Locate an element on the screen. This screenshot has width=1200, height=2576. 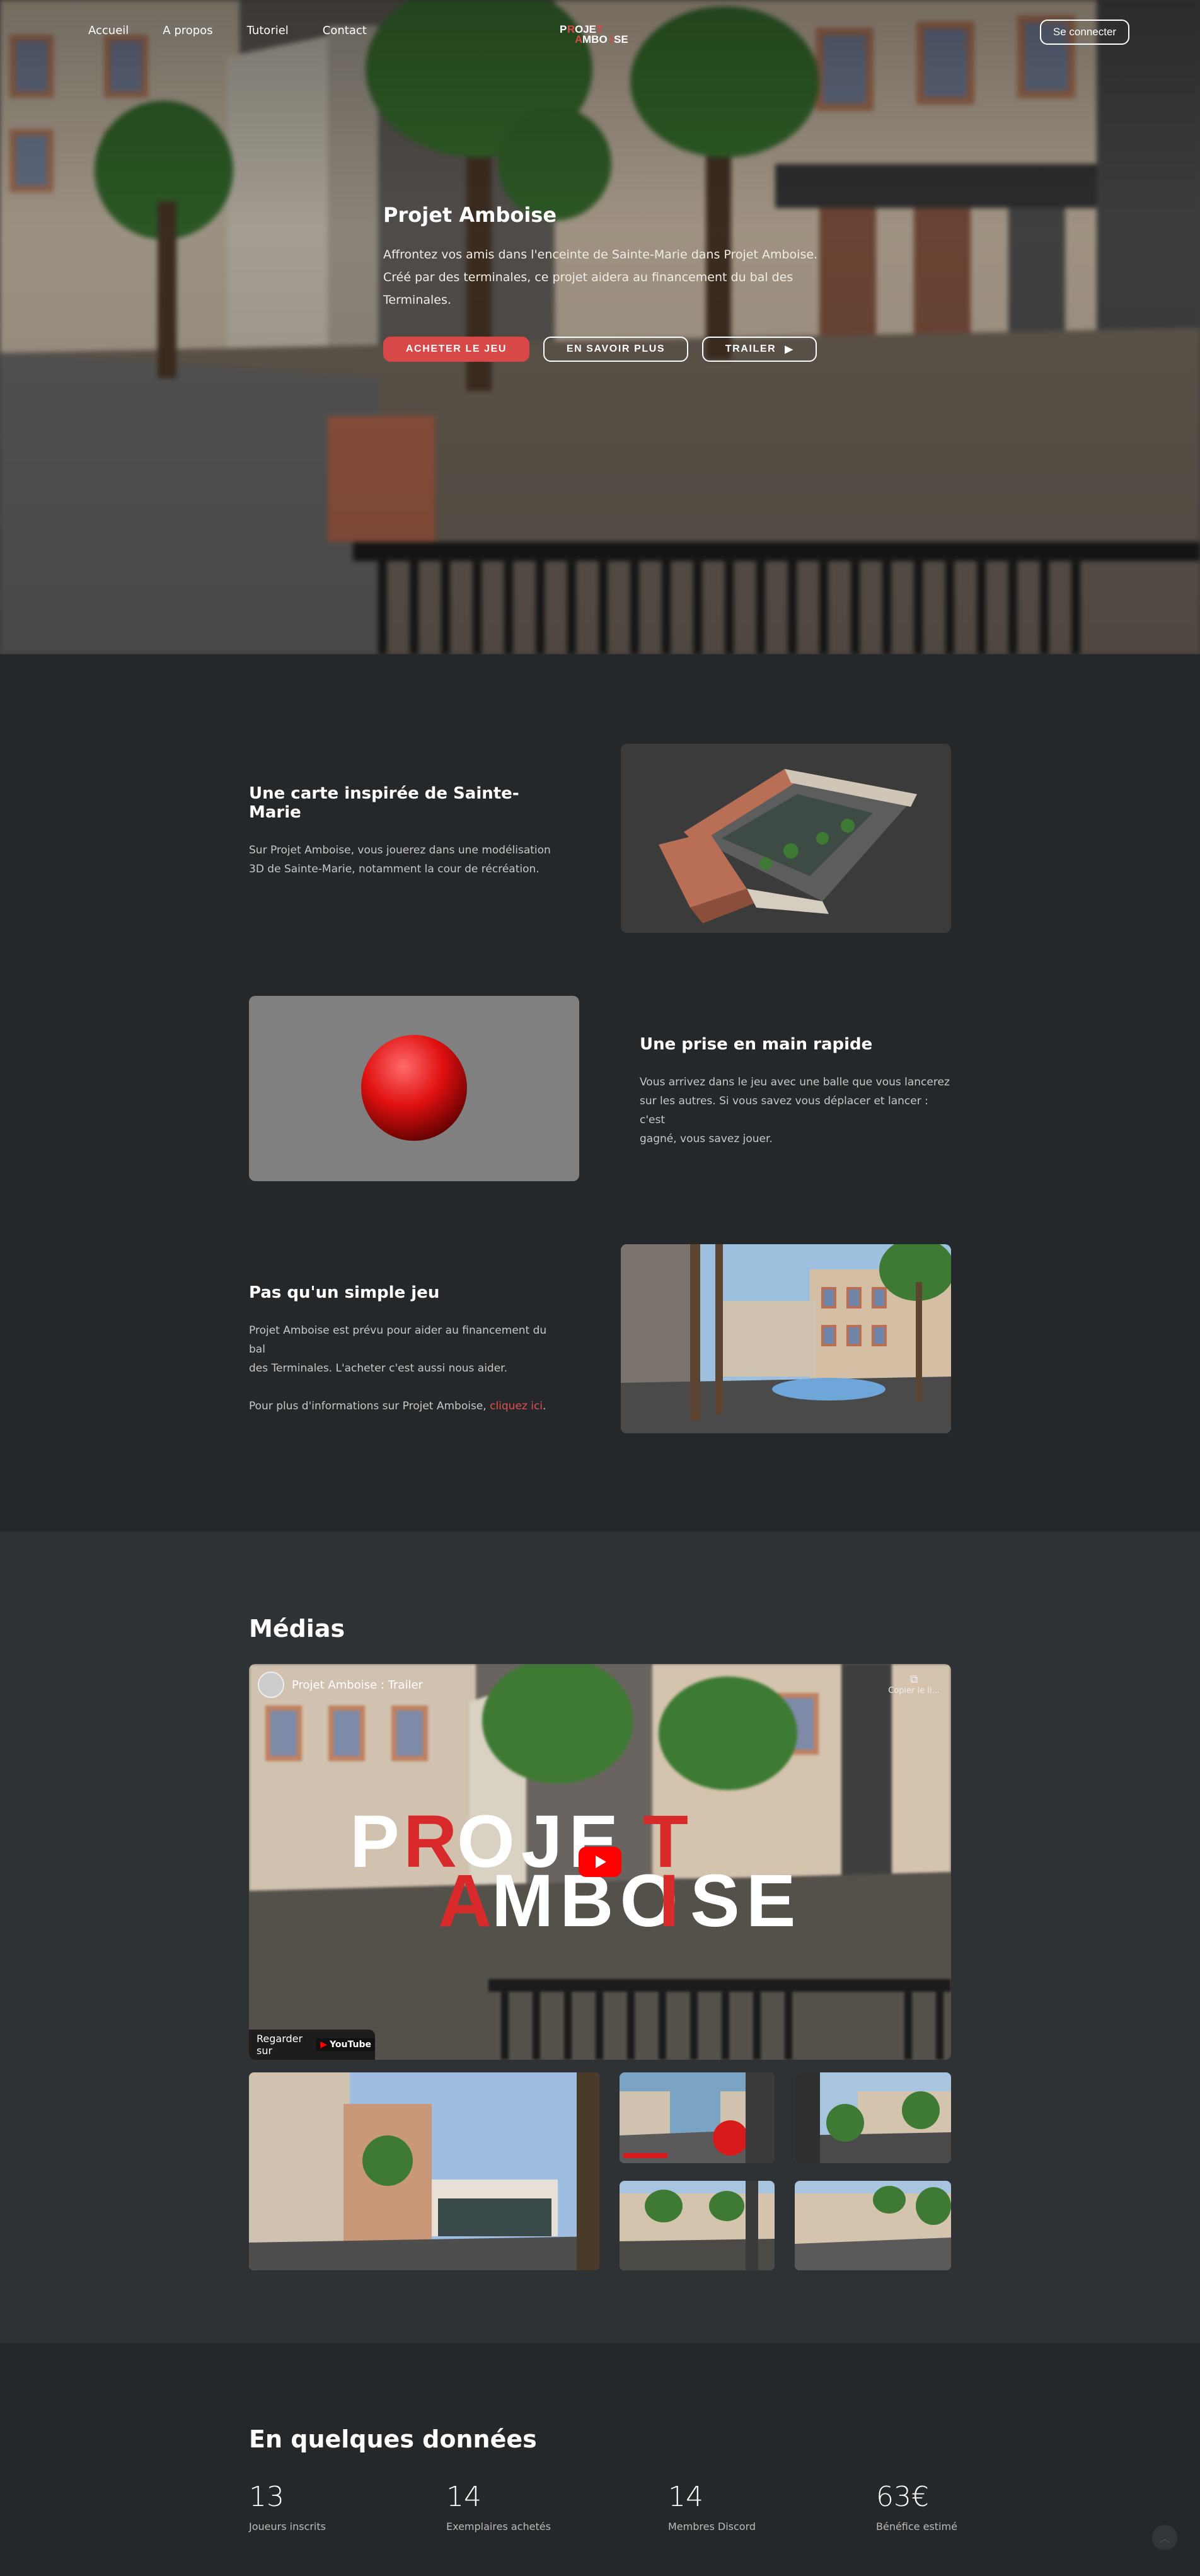
stat-discord-label: Membres Discord is located at coordinates (712, 2527).